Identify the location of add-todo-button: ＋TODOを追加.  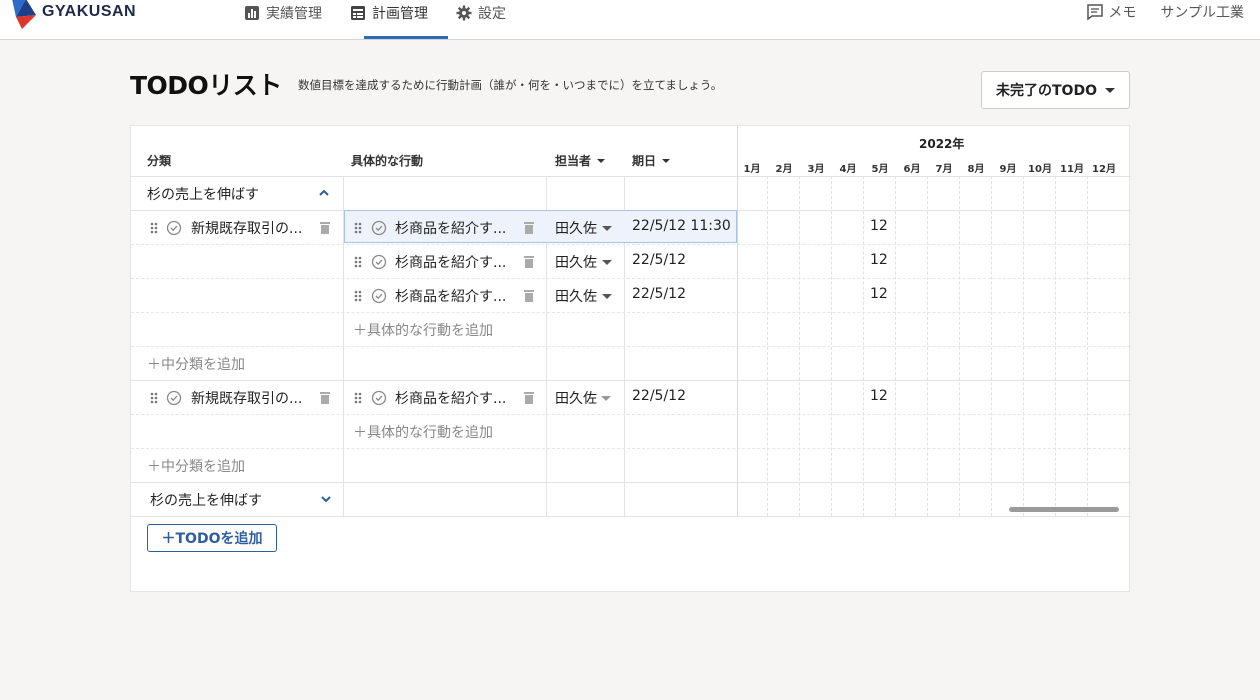
(212, 538).